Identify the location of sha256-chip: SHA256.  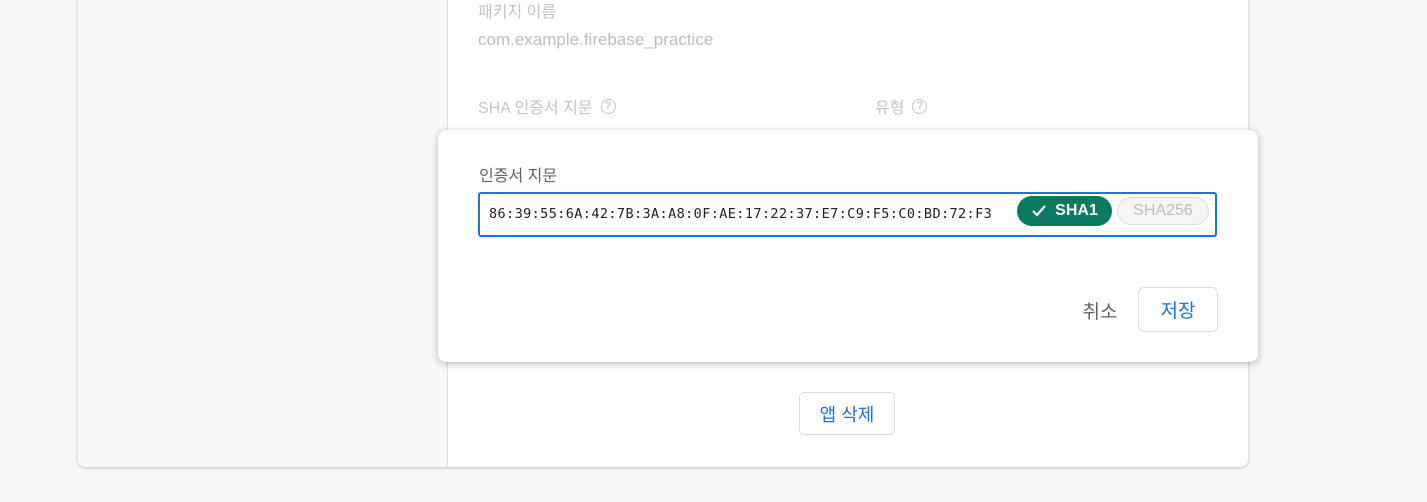
(1163, 211).